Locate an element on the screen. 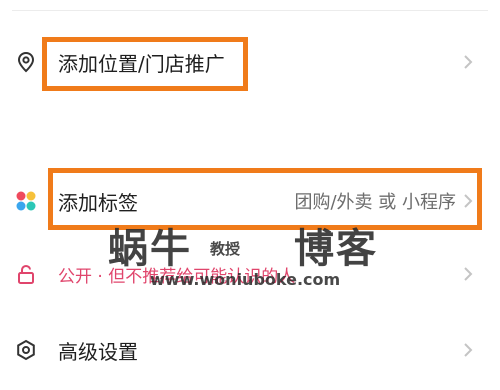 The width and height of the screenshot is (500, 390). unlock-icon is located at coordinates (26, 274).